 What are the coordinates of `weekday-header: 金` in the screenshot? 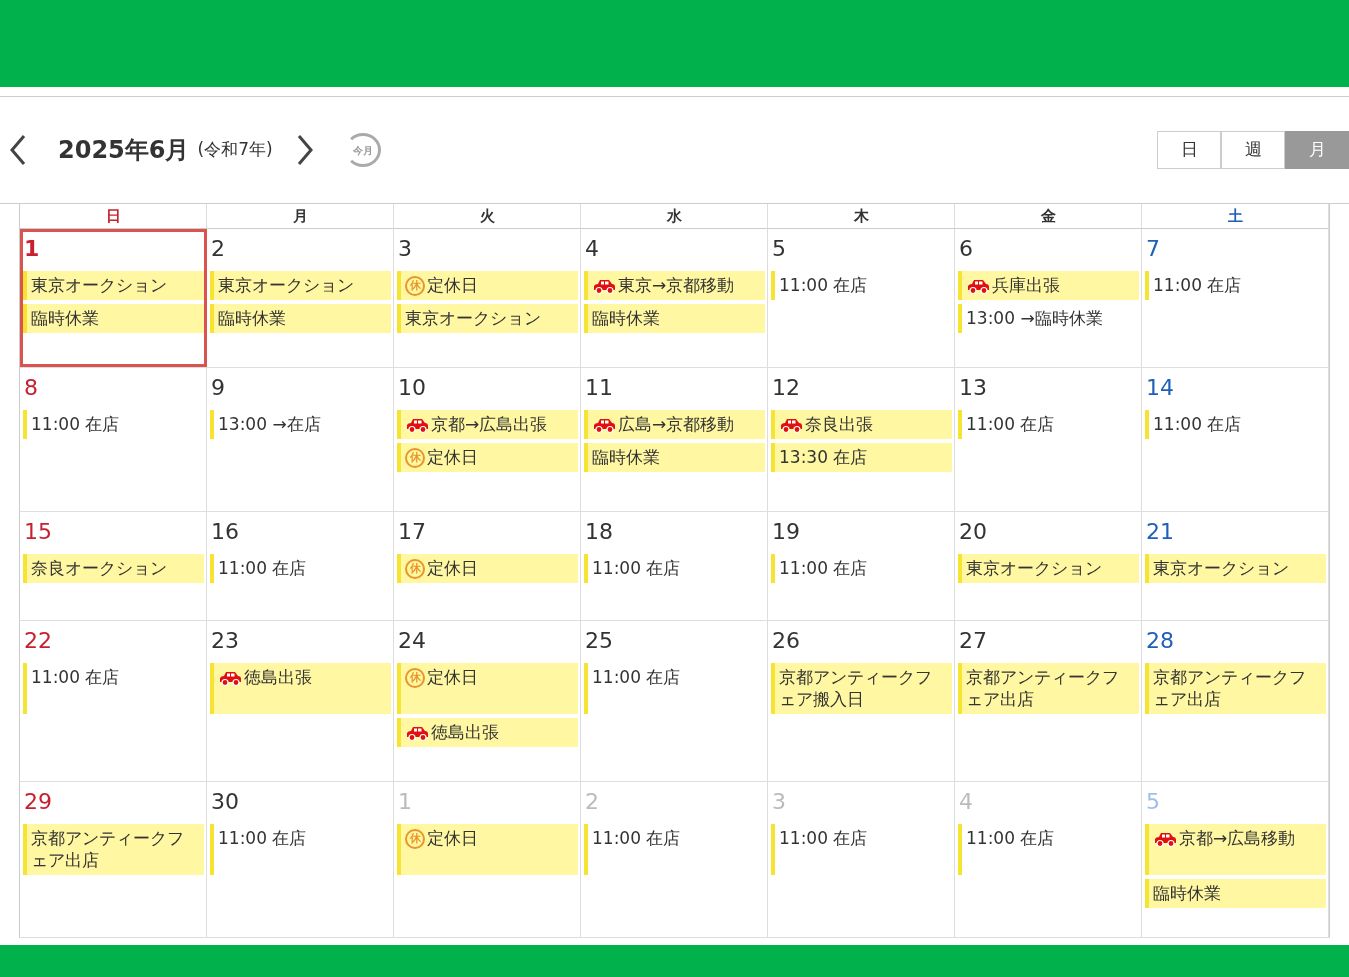 It's located at (1048, 216).